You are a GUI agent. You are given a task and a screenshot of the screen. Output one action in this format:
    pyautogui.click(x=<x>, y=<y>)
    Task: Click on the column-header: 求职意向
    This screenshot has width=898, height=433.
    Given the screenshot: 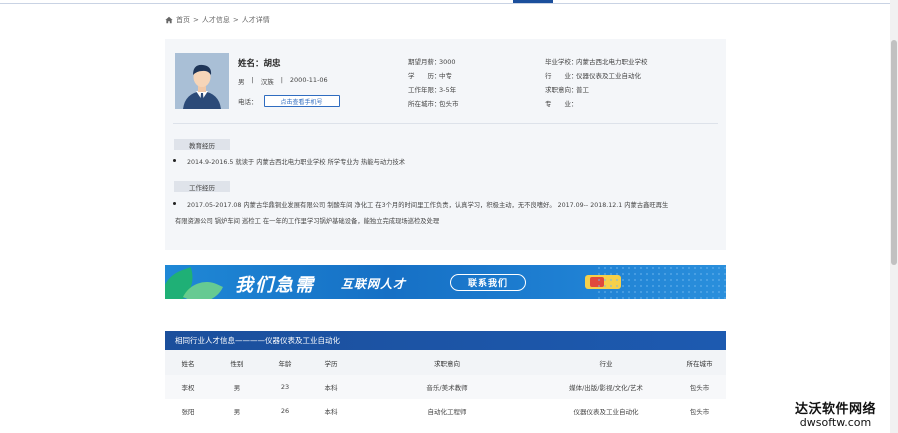 What is the action you would take?
    pyautogui.click(x=447, y=363)
    